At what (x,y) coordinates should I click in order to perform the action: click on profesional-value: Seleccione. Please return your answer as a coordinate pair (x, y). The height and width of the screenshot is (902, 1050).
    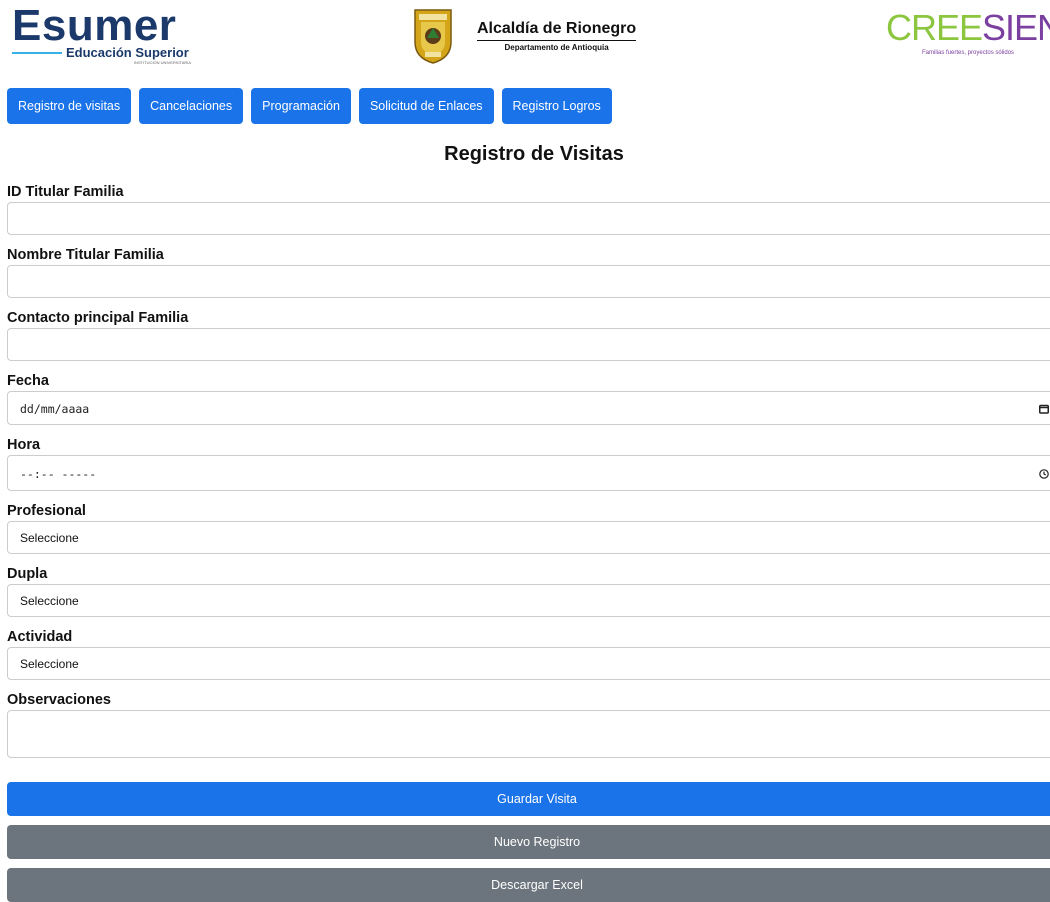
    Looking at the image, I should click on (49, 538).